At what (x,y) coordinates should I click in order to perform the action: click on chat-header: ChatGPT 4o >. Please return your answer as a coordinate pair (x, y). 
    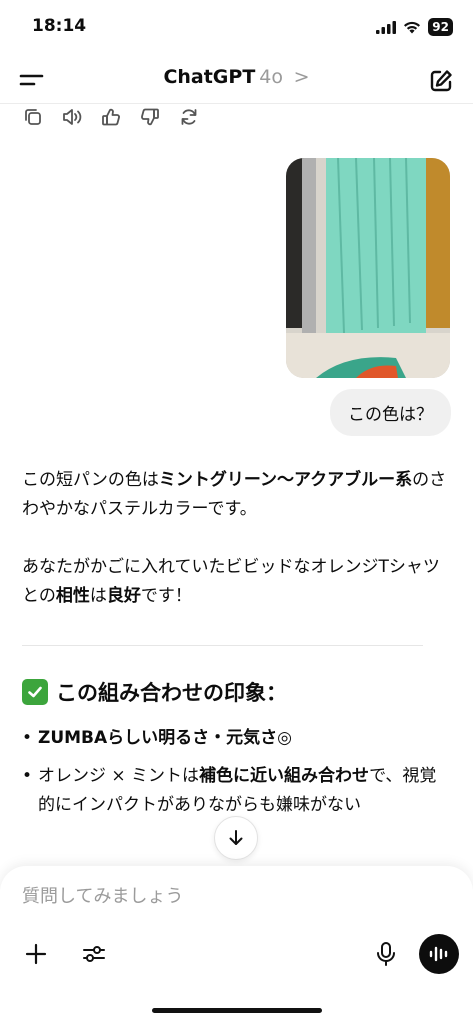
    Looking at the image, I should click on (236, 80).